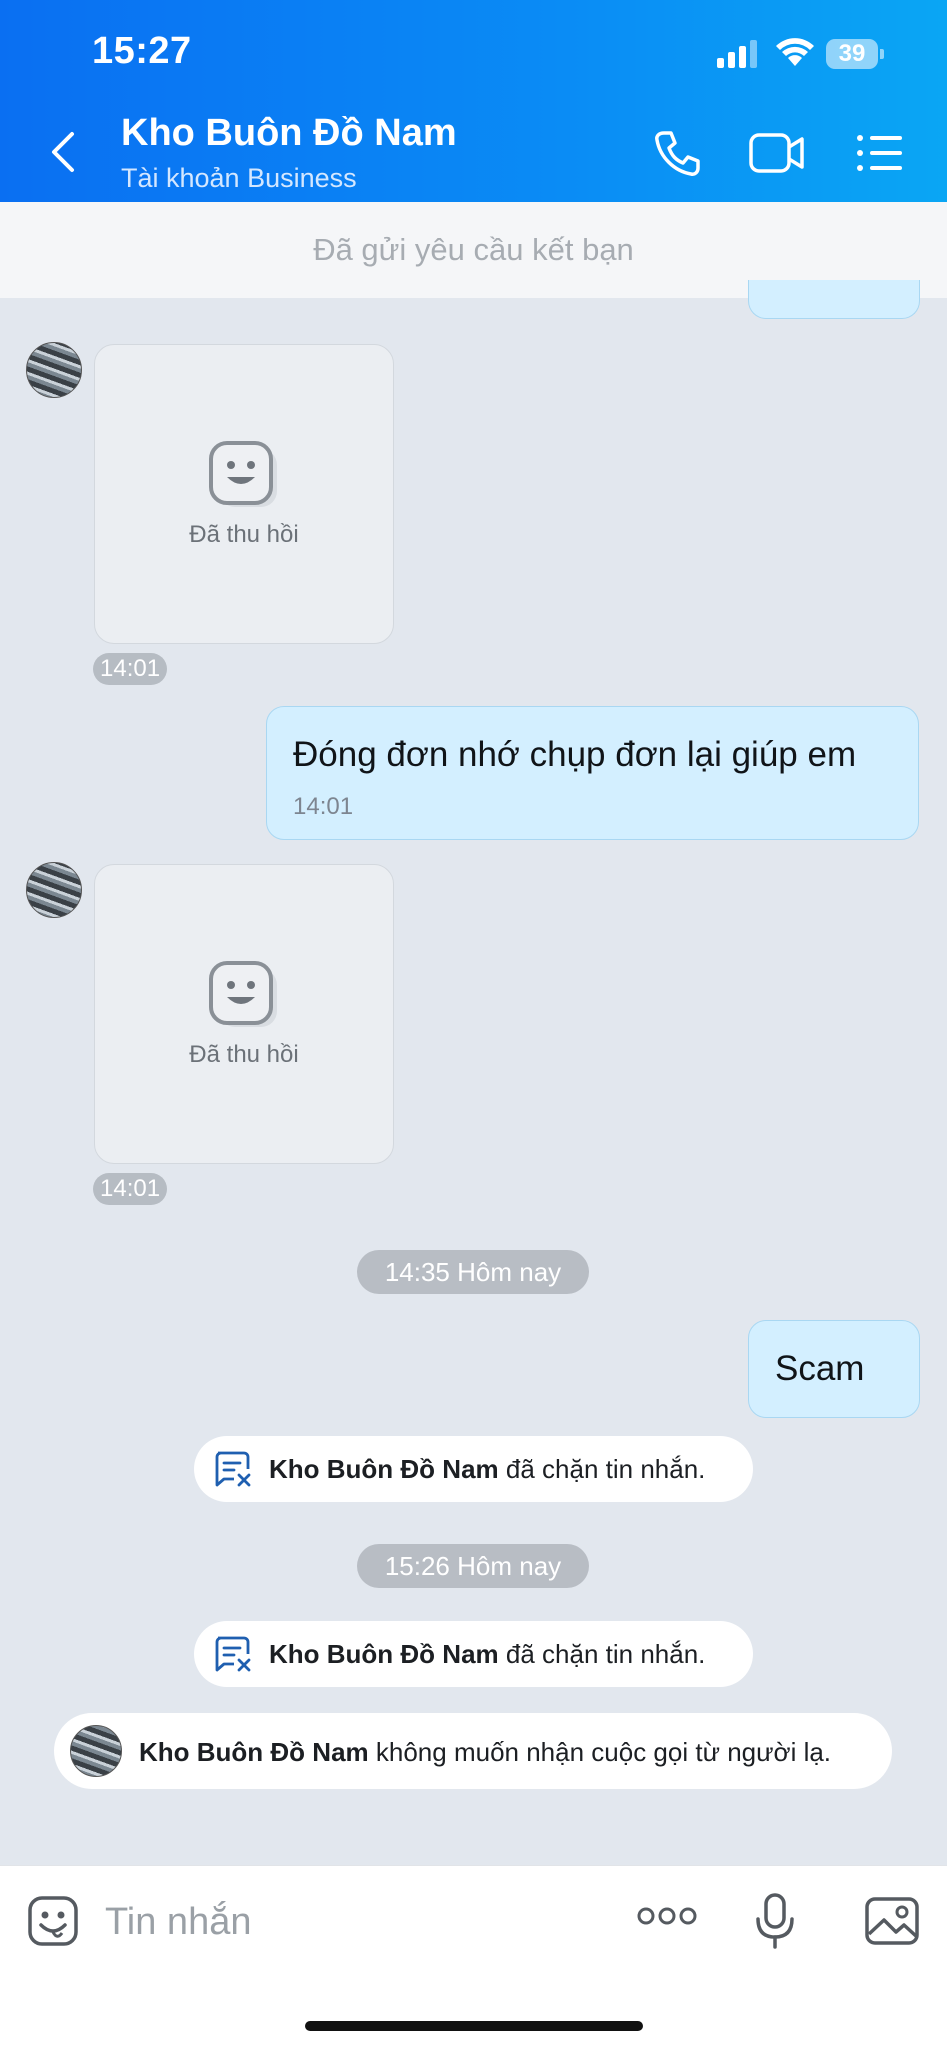 The width and height of the screenshot is (947, 2049). I want to click on outgoing-message-bubble: Scam, so click(834, 1369).